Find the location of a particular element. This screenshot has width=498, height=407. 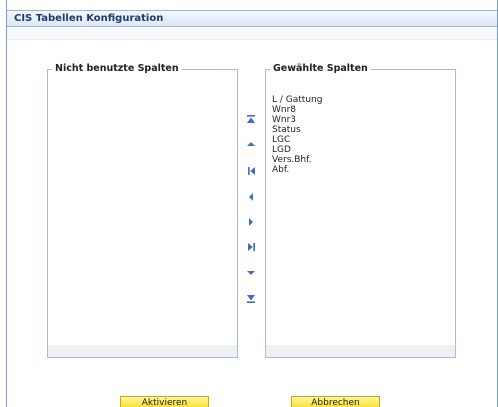

move-to-bottom-button is located at coordinates (251, 298).